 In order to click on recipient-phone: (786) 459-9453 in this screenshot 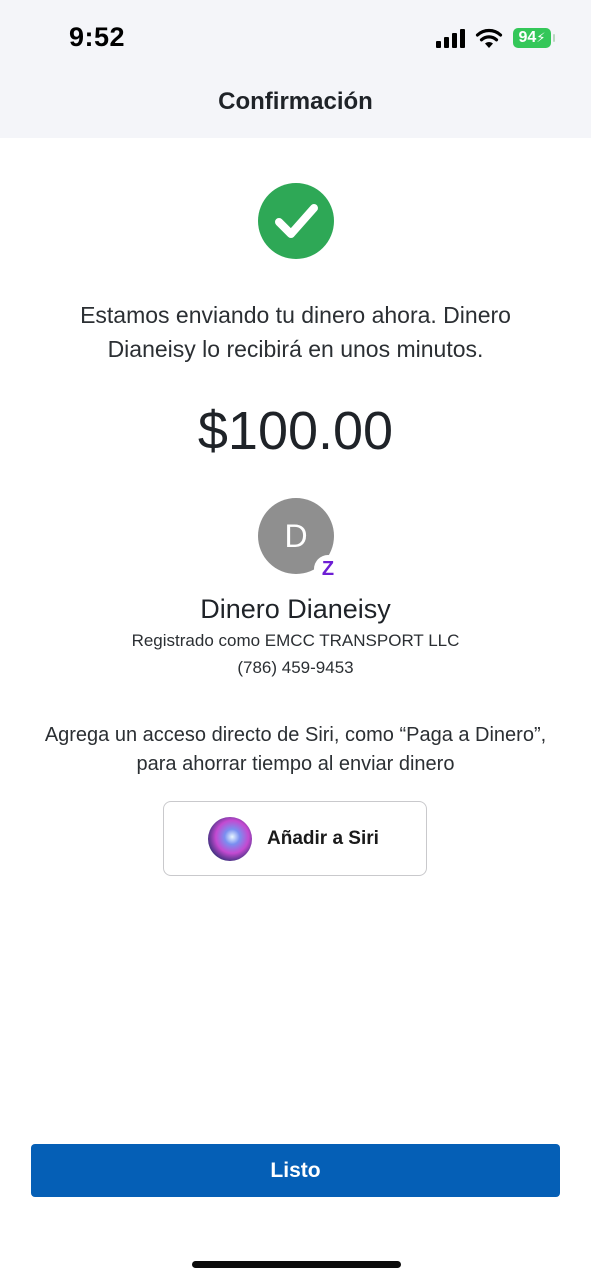, I will do `click(295, 667)`.